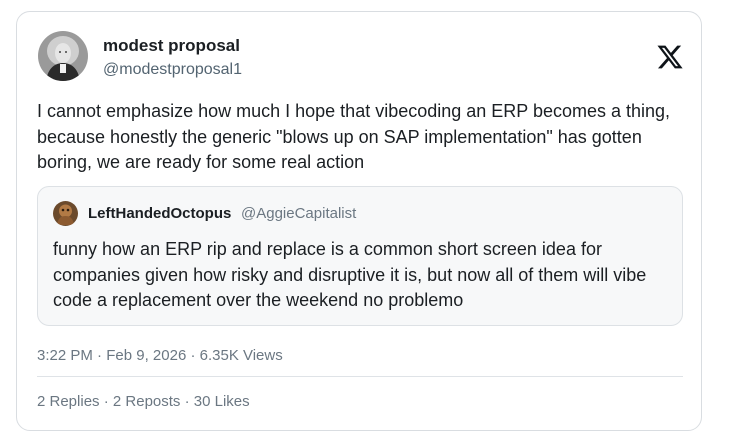  I want to click on quoted-avatar, so click(65, 213).